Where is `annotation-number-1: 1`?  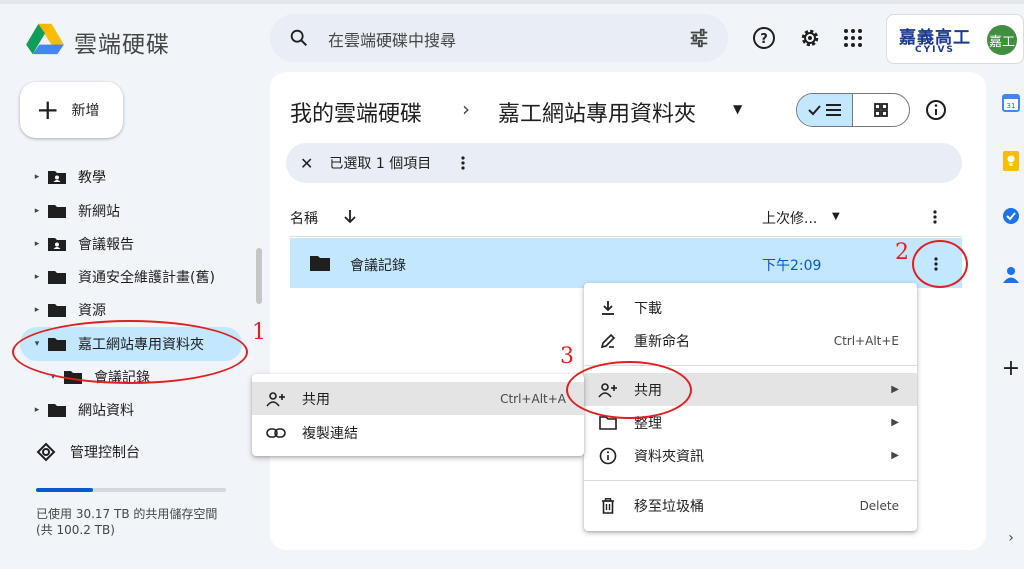
annotation-number-1: 1 is located at coordinates (259, 332).